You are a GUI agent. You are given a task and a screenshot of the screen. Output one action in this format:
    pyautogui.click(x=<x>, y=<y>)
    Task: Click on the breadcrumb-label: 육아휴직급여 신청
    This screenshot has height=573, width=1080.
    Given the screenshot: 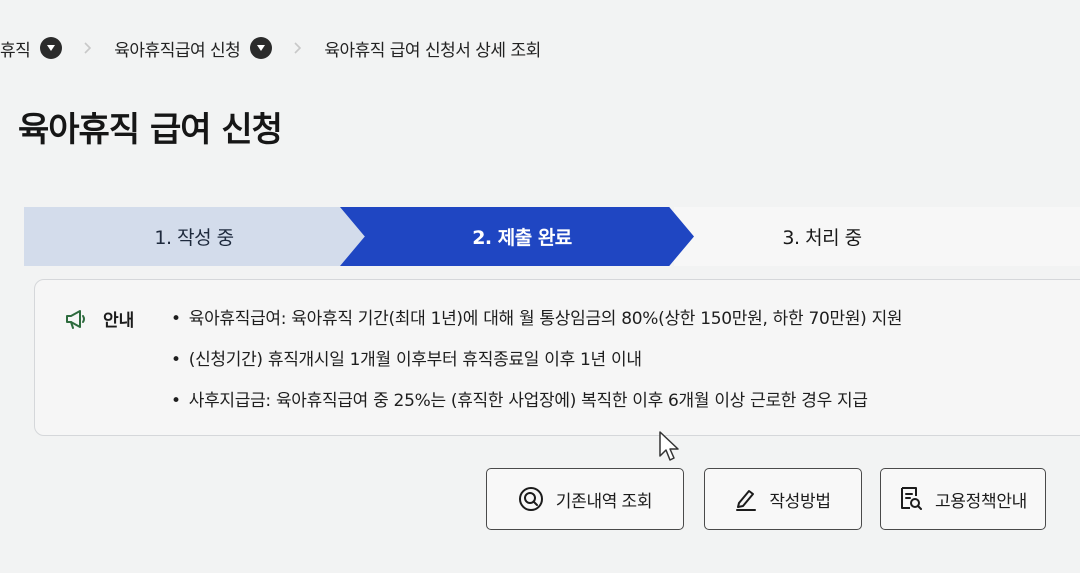 What is the action you would take?
    pyautogui.click(x=177, y=50)
    